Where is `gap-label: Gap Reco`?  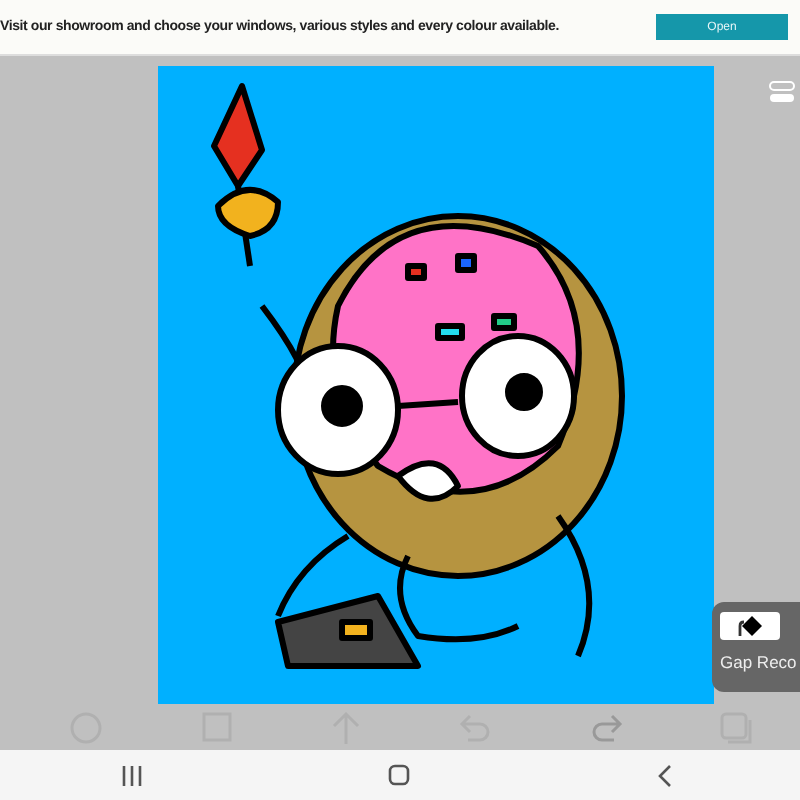 gap-label: Gap Reco is located at coordinates (758, 662).